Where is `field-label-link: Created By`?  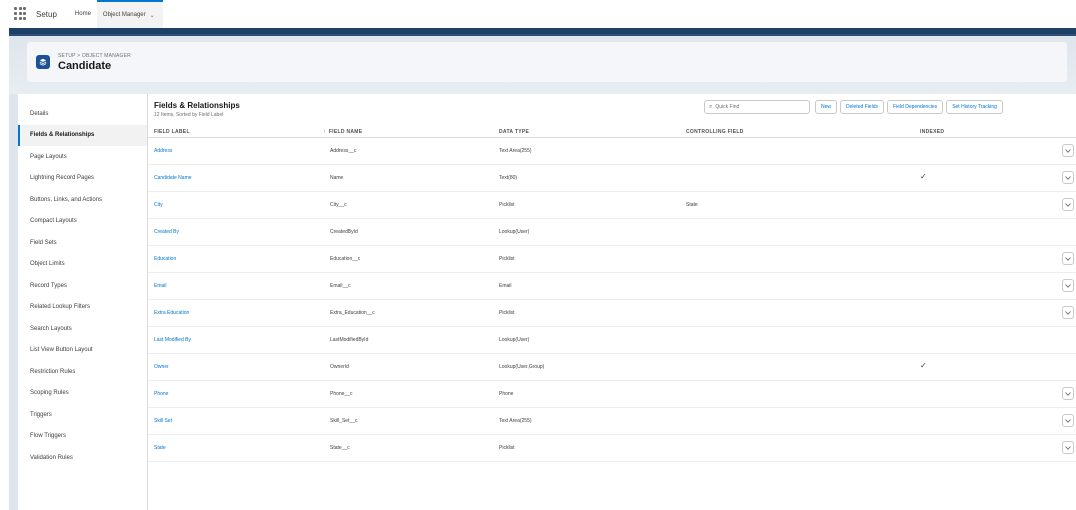 field-label-link: Created By is located at coordinates (166, 232).